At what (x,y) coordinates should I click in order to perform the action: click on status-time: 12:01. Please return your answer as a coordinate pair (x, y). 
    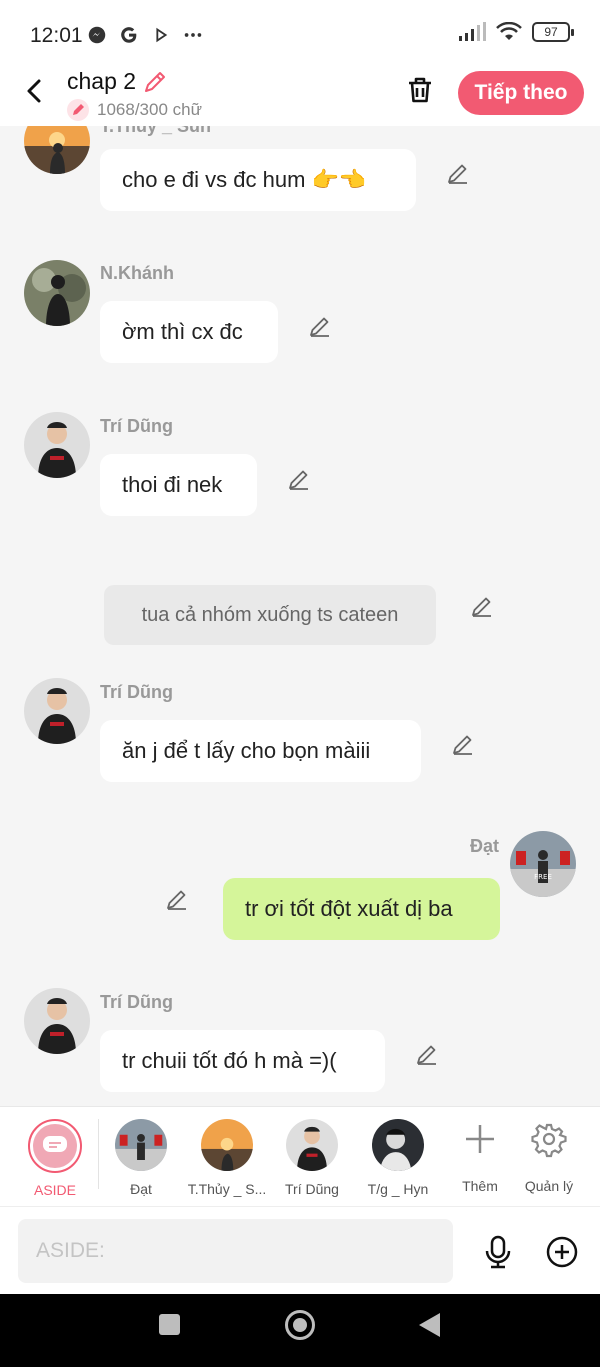
    Looking at the image, I should click on (56, 35).